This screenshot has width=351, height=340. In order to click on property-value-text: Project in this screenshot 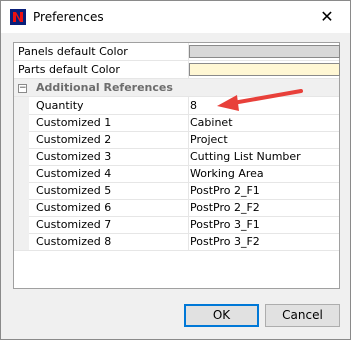, I will do `click(209, 139)`.